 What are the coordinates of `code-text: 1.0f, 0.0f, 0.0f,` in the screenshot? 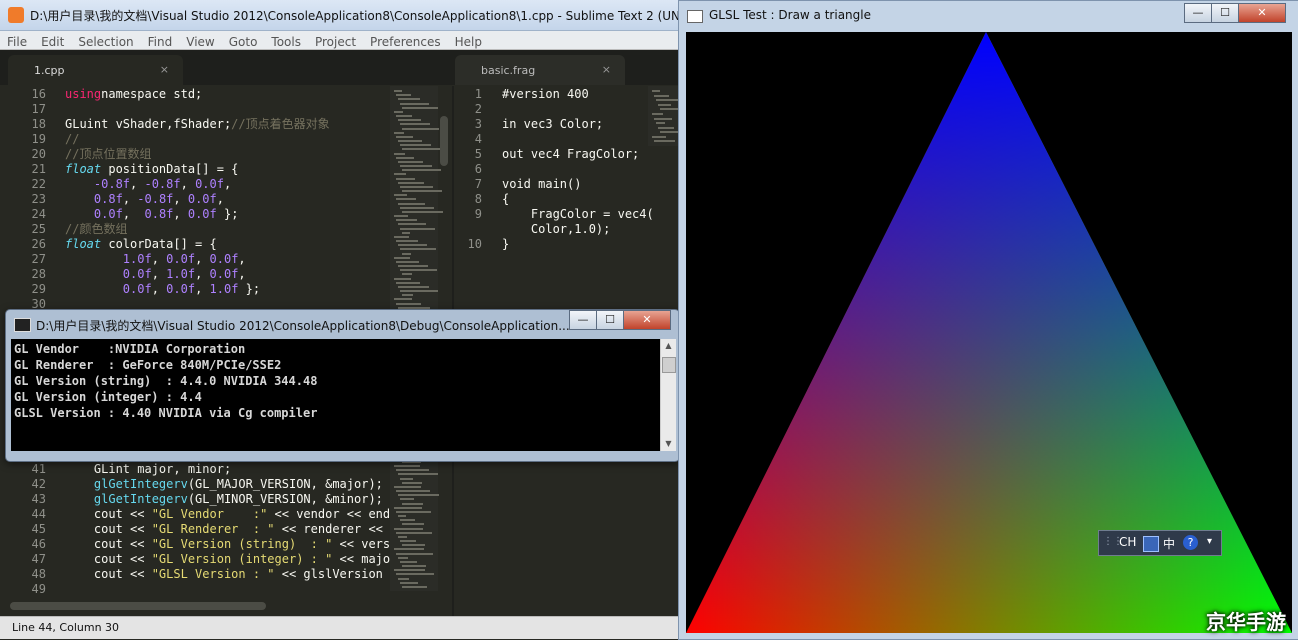 It's located at (184, 259).